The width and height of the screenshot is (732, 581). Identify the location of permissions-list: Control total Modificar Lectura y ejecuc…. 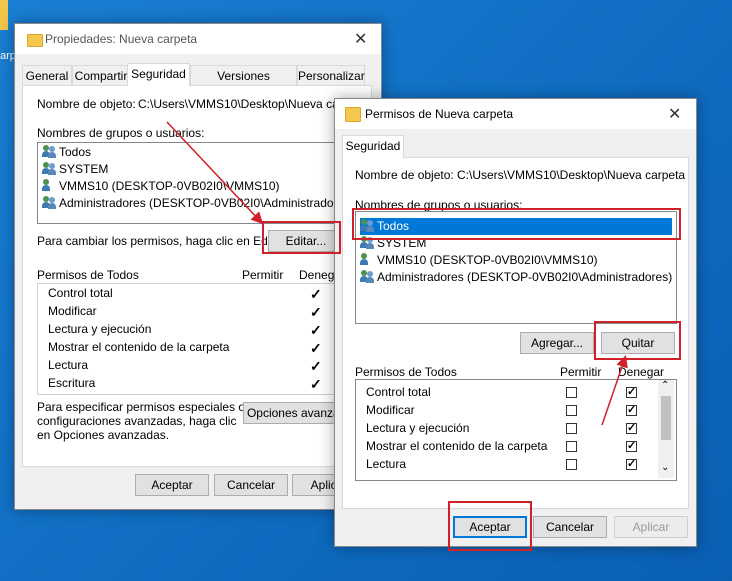
(516, 430).